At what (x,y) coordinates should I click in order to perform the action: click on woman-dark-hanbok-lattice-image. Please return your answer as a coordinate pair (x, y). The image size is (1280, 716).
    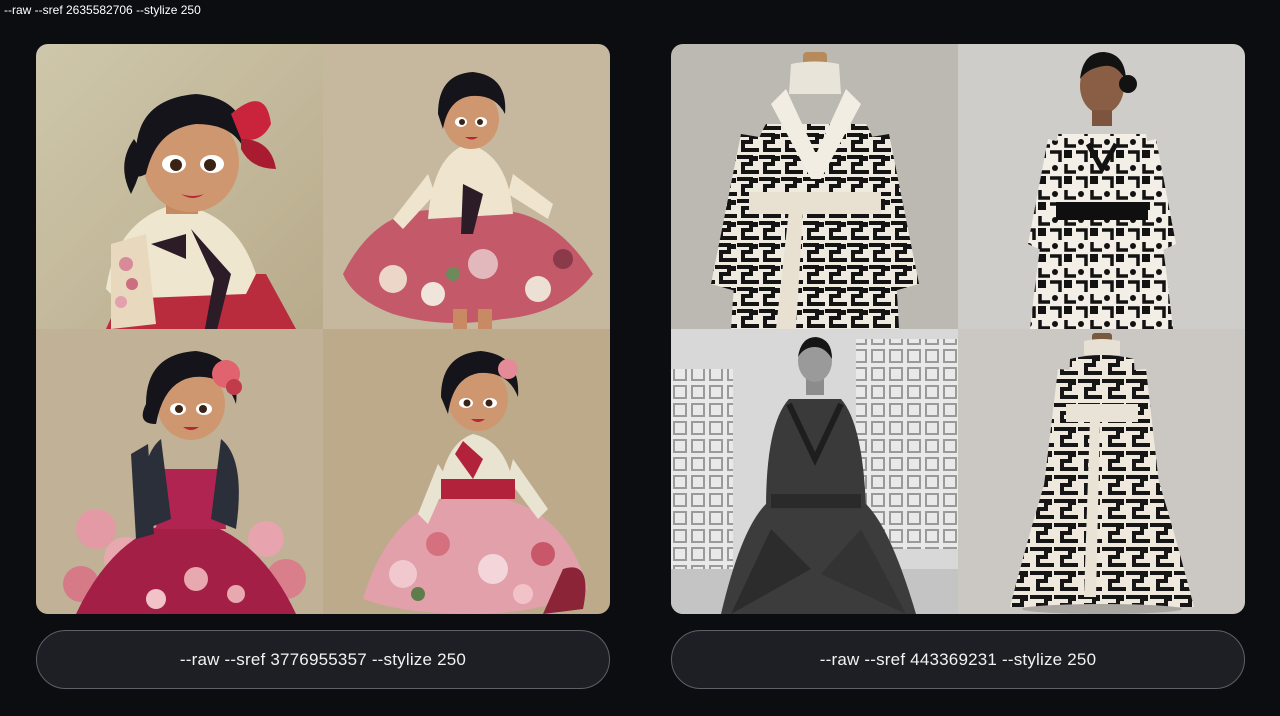
    Looking at the image, I should click on (814, 471).